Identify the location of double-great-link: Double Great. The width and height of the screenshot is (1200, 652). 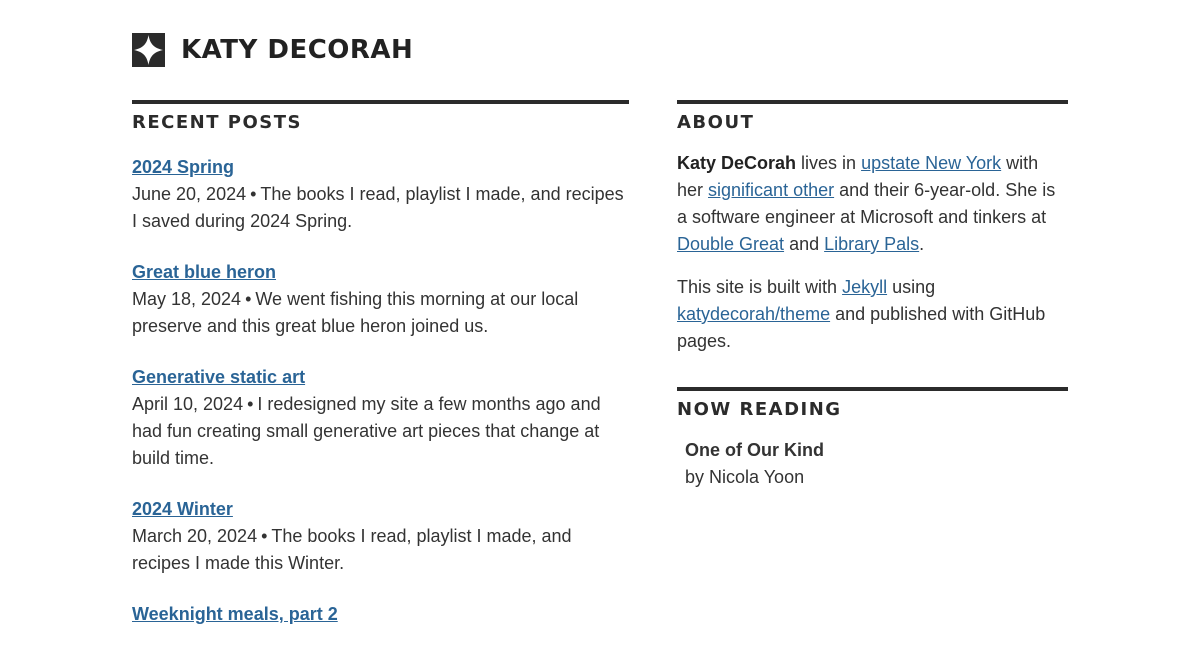
(730, 244).